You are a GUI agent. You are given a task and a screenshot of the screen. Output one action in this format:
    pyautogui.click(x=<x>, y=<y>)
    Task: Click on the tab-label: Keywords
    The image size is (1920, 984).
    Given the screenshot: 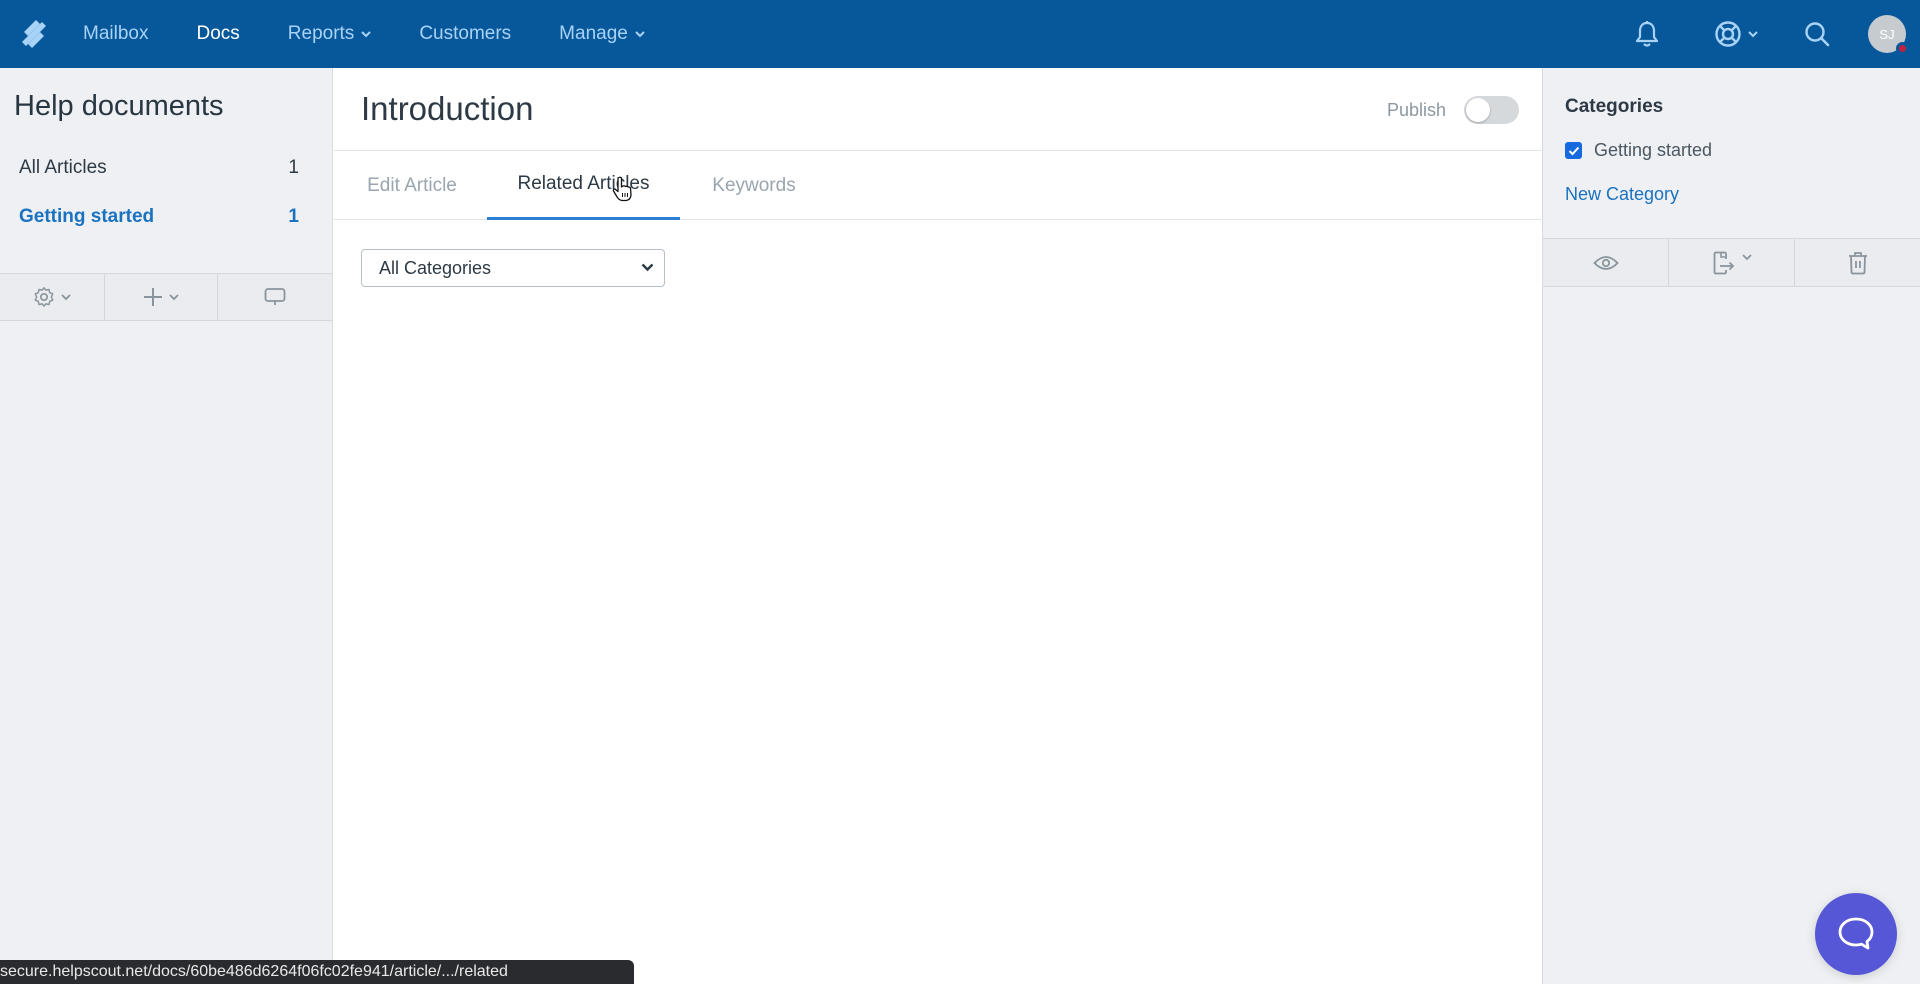 What is the action you would take?
    pyautogui.click(x=754, y=185)
    